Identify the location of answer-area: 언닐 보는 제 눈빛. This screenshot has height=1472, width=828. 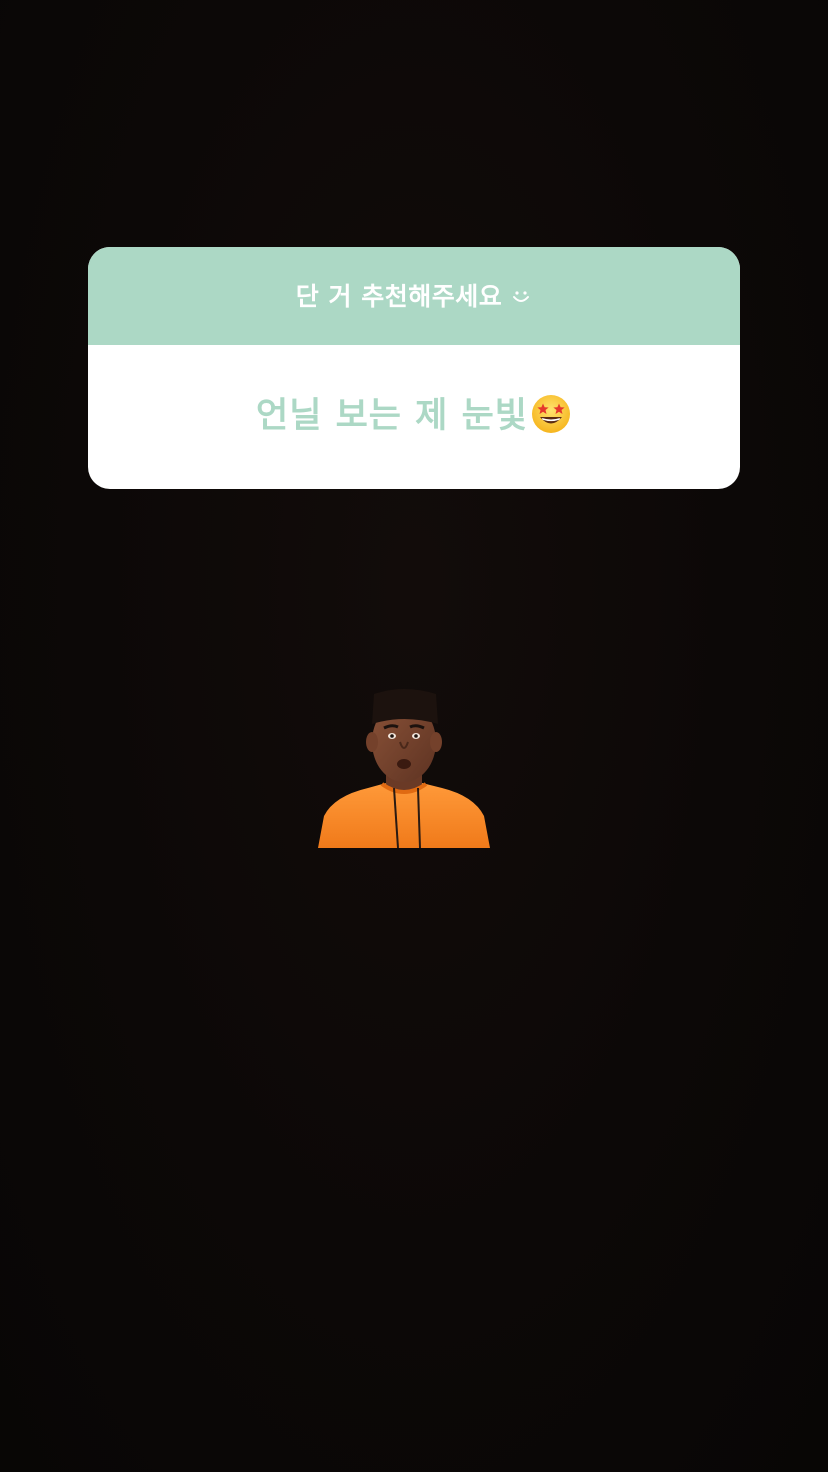
(414, 417).